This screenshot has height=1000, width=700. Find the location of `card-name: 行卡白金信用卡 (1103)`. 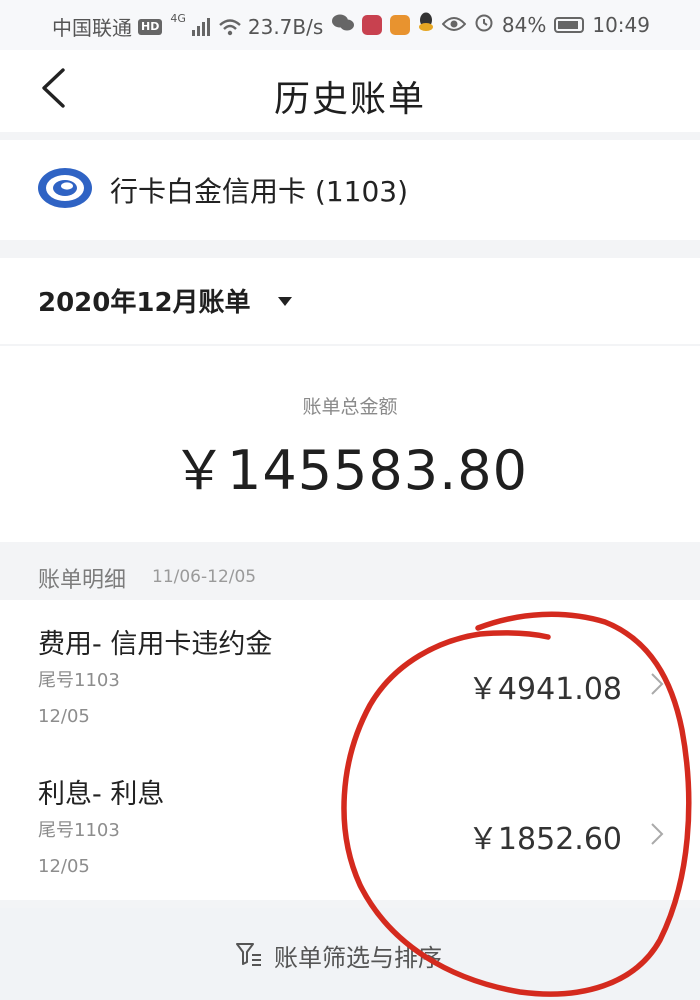

card-name: 行卡白金信用卡 (1103) is located at coordinates (259, 191).